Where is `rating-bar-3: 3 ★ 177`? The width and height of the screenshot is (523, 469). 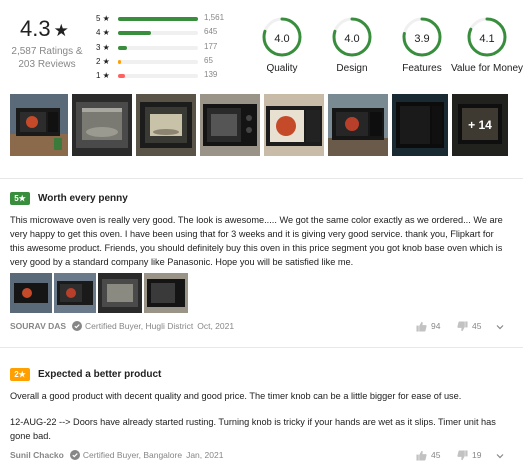
rating-bar-3: 3 ★ 177 is located at coordinates (166, 49).